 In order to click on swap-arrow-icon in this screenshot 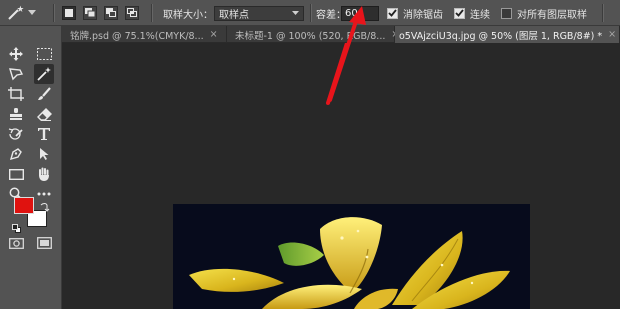, I will do `click(45, 207)`.